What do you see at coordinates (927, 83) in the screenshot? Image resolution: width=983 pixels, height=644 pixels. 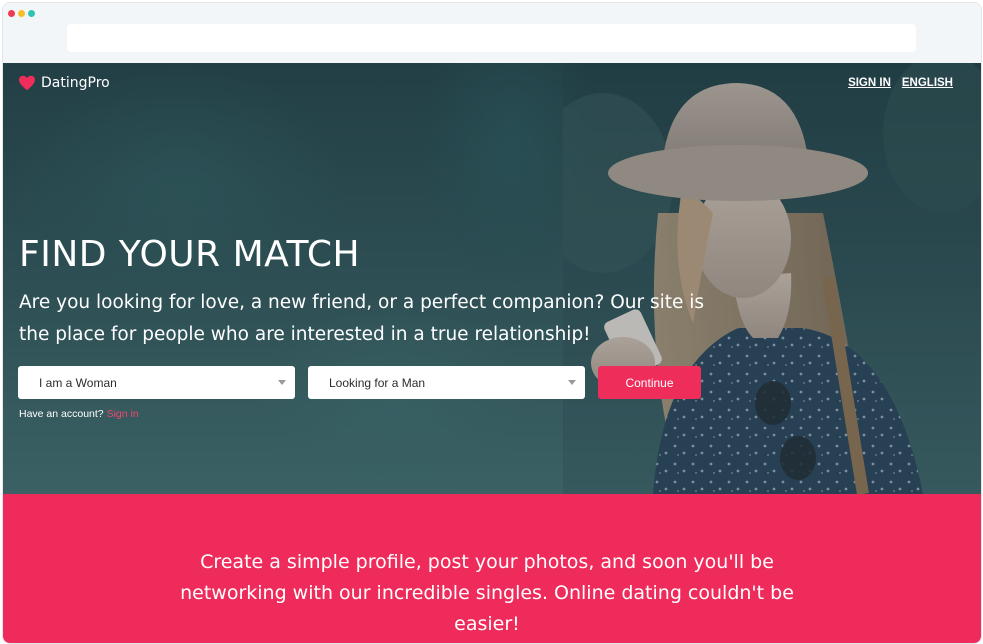 I see `language-selector: ENGLISH` at bounding box center [927, 83].